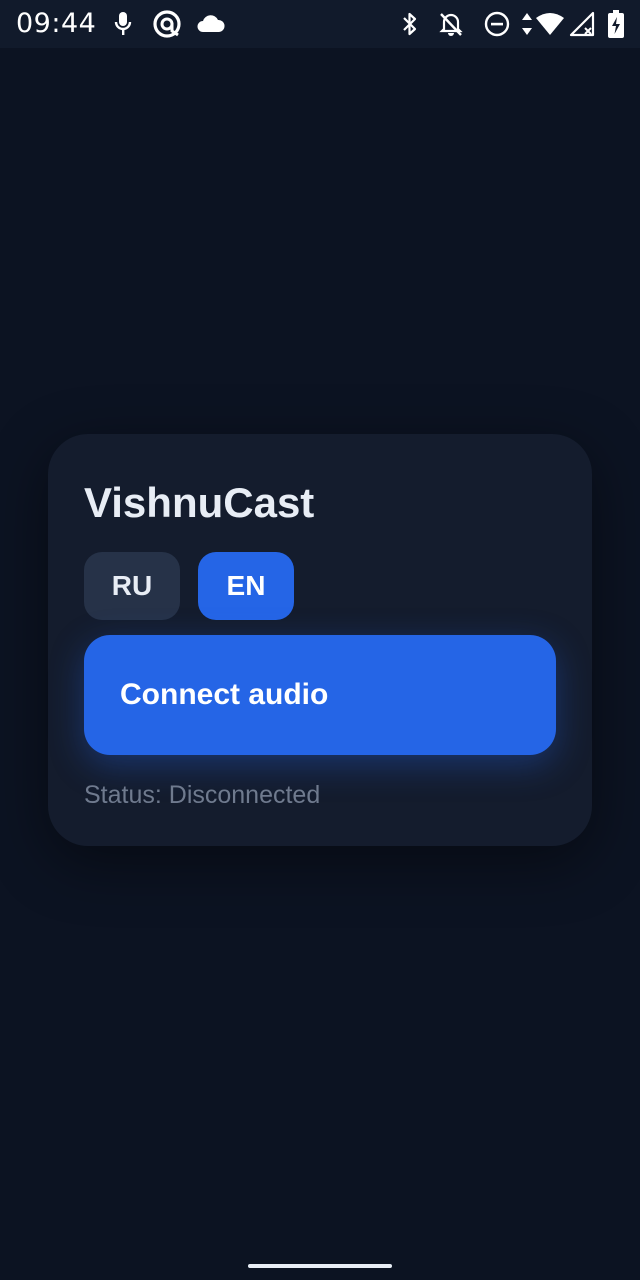 Image resolution: width=640 pixels, height=1280 pixels. Describe the element at coordinates (451, 24) in the screenshot. I see `bell-off-icon` at that location.